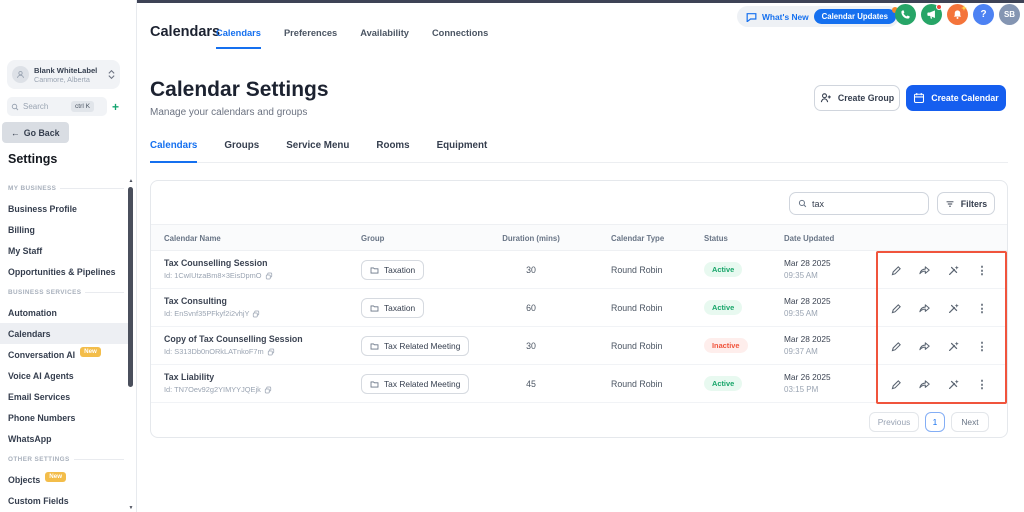 The width and height of the screenshot is (1024, 512). Describe the element at coordinates (531, 346) in the screenshot. I see `duration-value: 30` at that location.